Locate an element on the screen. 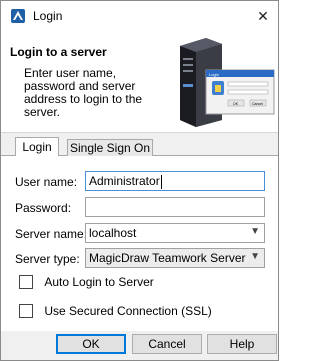  user-name-label: User name: is located at coordinates (46, 182).